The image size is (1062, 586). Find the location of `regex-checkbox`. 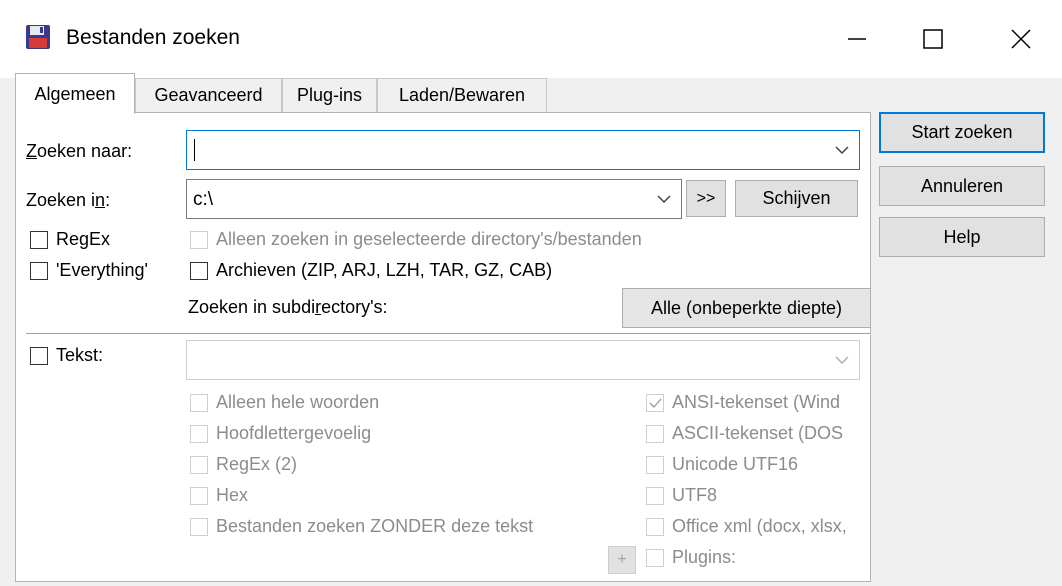

regex-checkbox is located at coordinates (39, 240).